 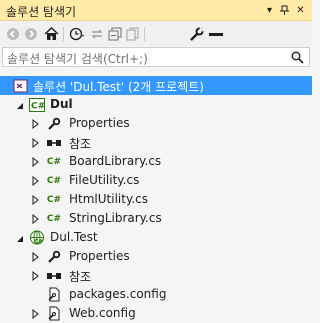 What do you see at coordinates (216, 34) in the screenshot?
I see `minus-icon` at bounding box center [216, 34].